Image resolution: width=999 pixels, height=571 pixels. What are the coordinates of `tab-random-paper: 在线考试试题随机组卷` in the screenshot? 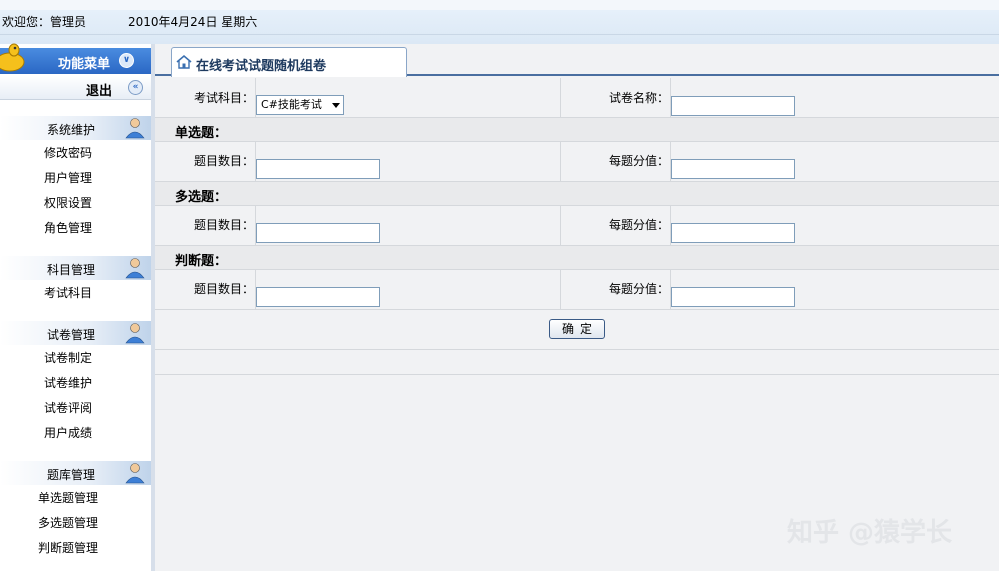 It's located at (289, 62).